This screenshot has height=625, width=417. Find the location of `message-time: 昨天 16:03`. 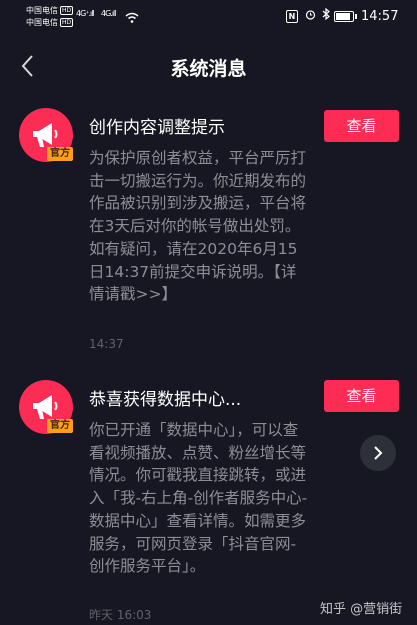

message-time: 昨天 16:03 is located at coordinates (120, 615).